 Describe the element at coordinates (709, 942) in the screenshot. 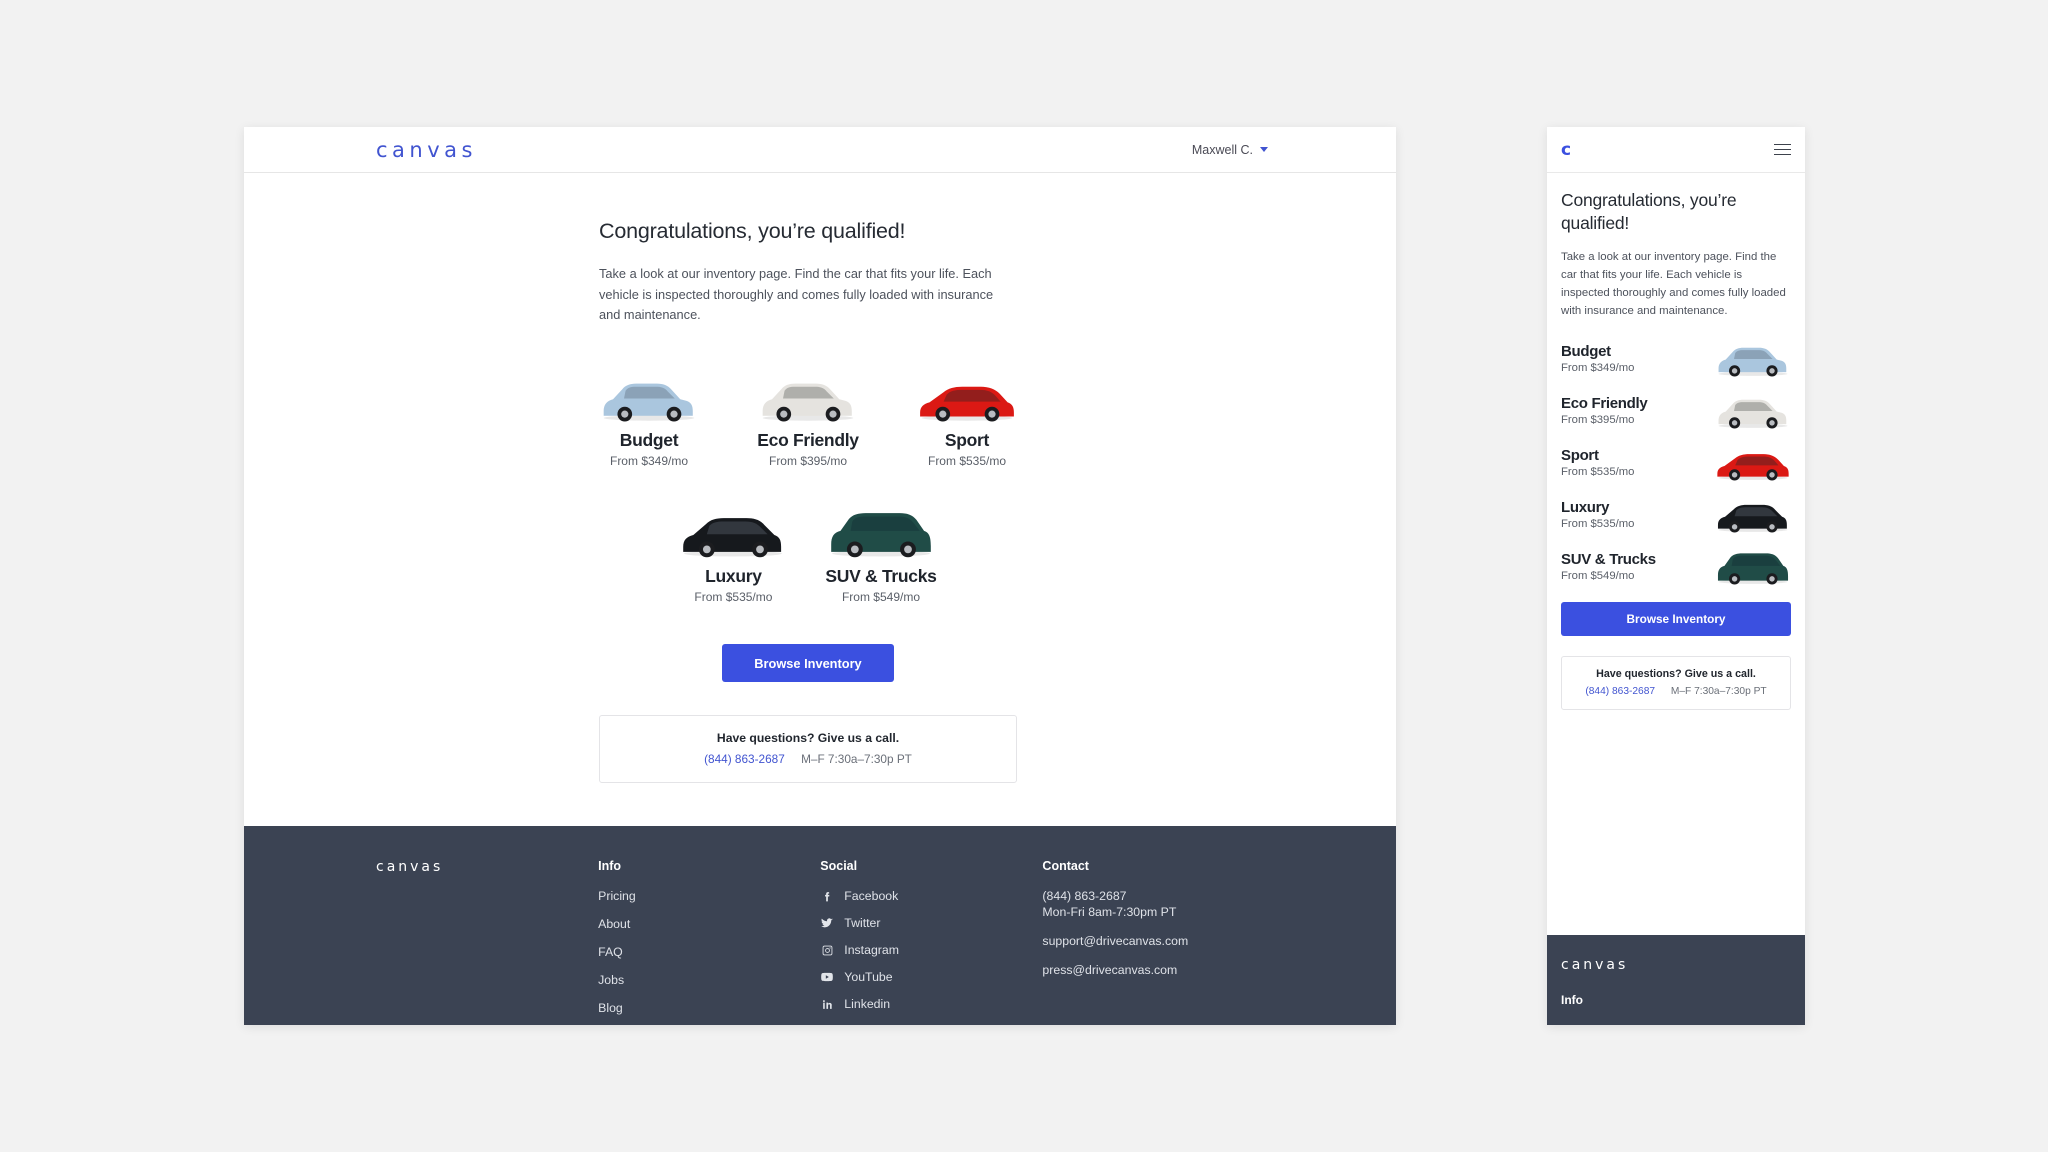

I see `footer-info-column: Info Pricing About FAQ Jobs Blog` at that location.